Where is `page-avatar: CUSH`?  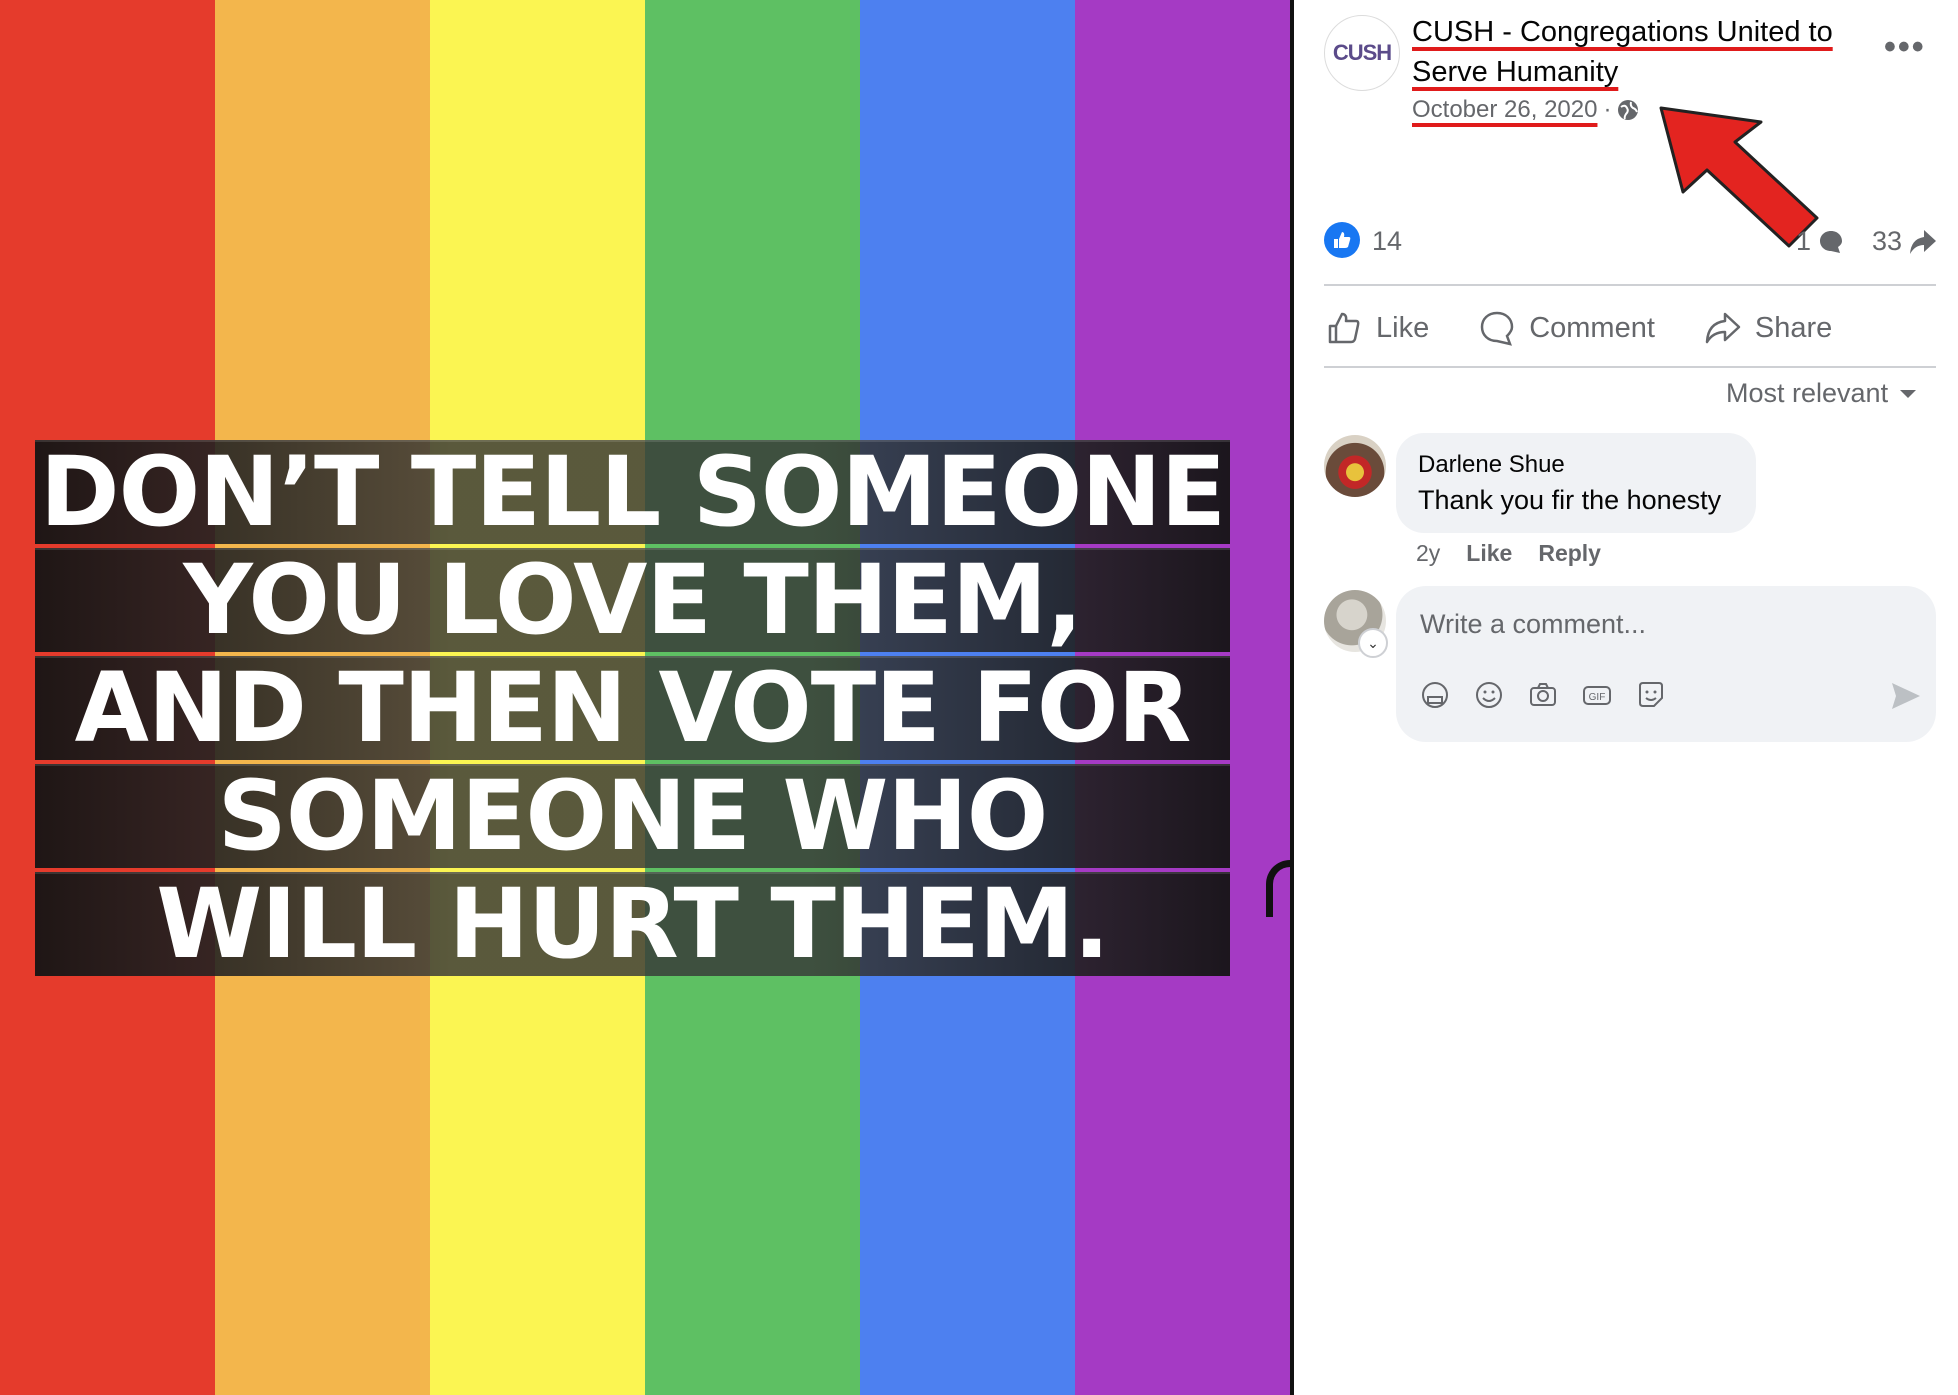 page-avatar: CUSH is located at coordinates (1362, 53).